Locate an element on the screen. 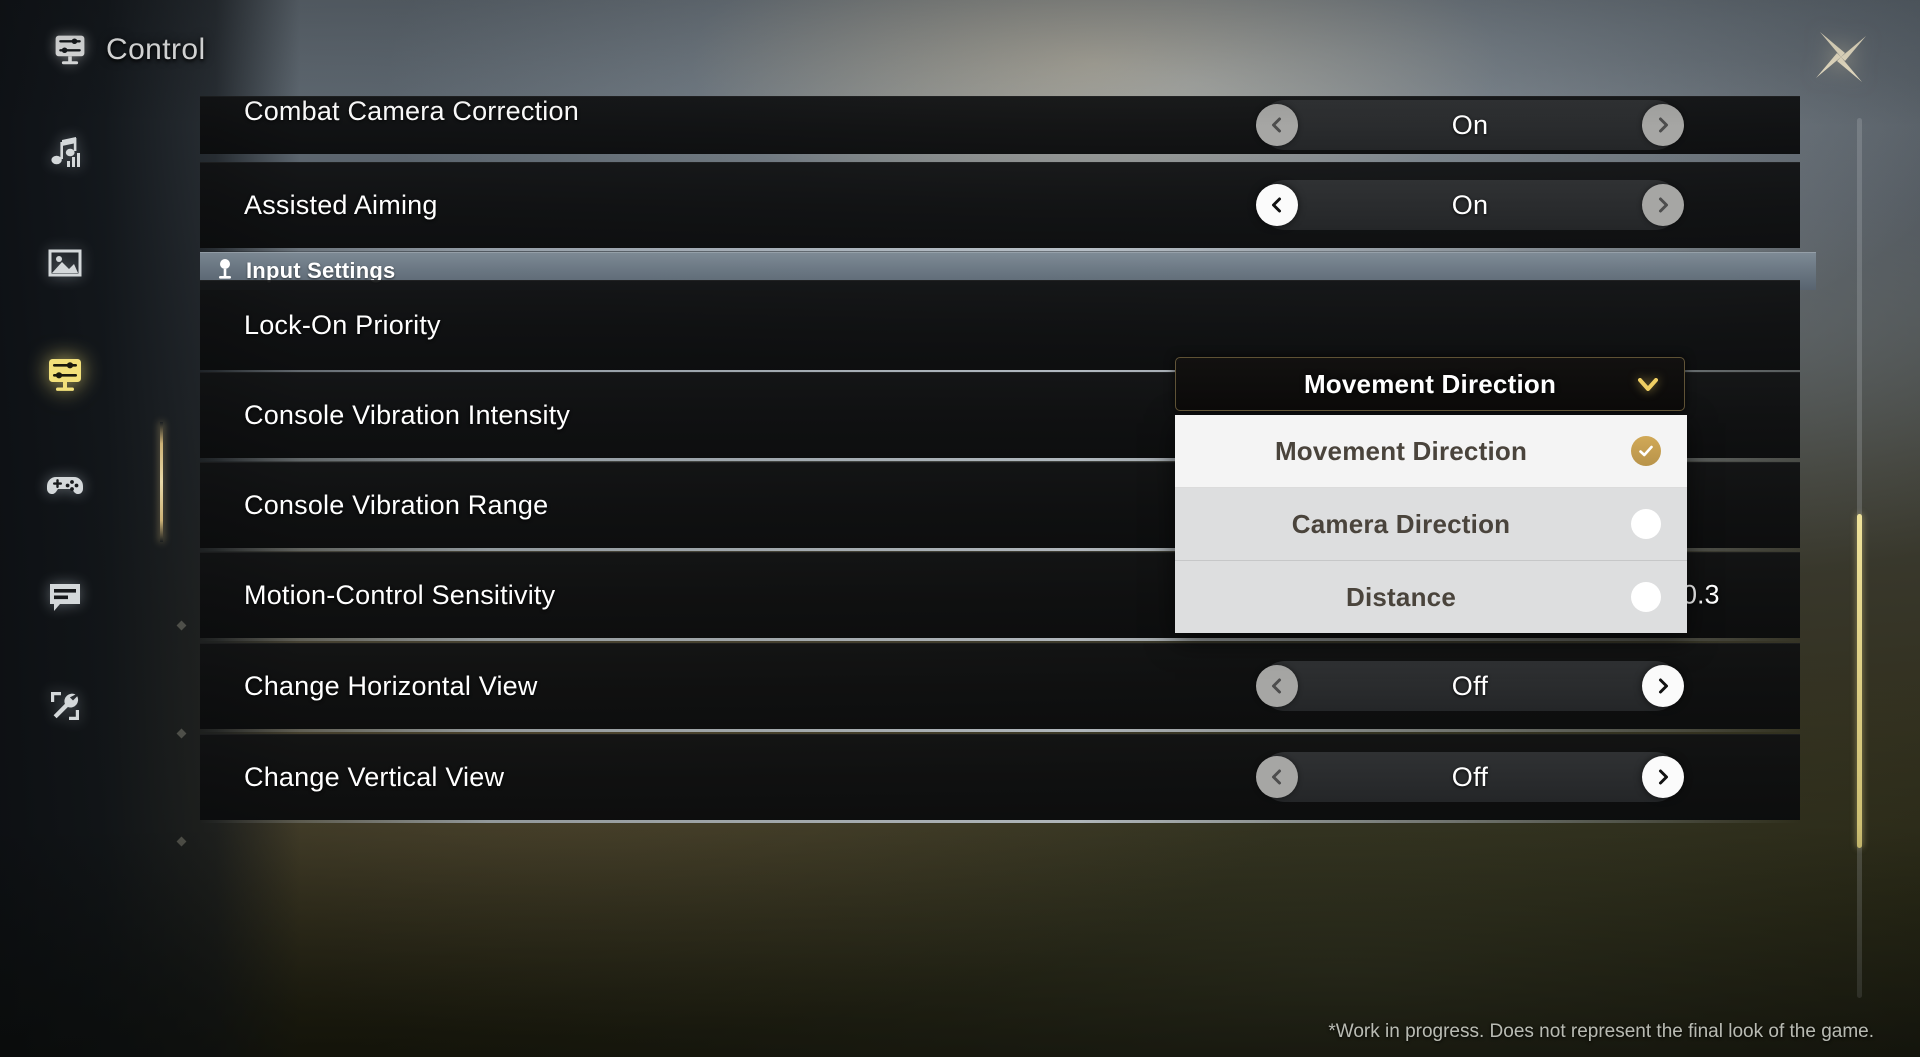  content-scrollbar is located at coordinates (1859, 558).